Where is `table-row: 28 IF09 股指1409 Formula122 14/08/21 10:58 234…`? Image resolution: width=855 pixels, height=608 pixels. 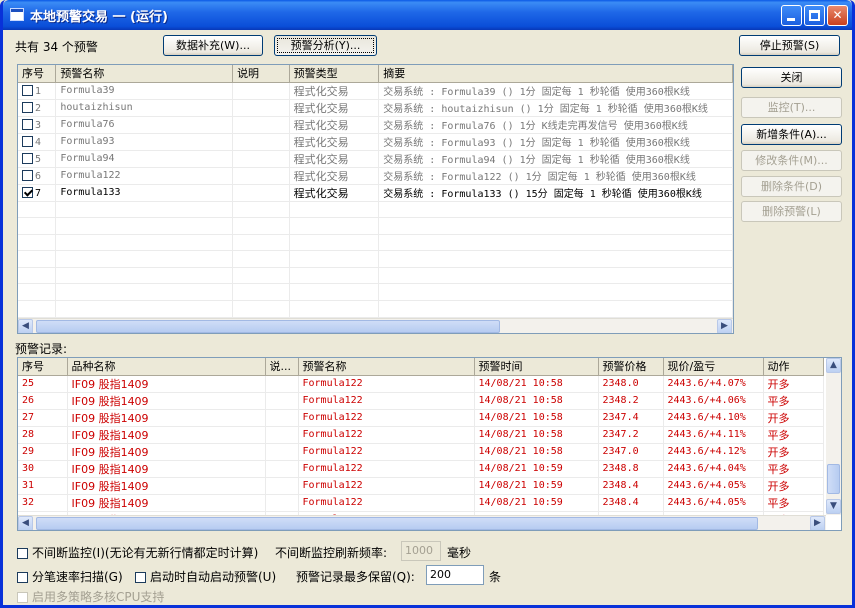 table-row: 28 IF09 股指1409 Formula122 14/08/21 10:58 234… is located at coordinates (421, 435).